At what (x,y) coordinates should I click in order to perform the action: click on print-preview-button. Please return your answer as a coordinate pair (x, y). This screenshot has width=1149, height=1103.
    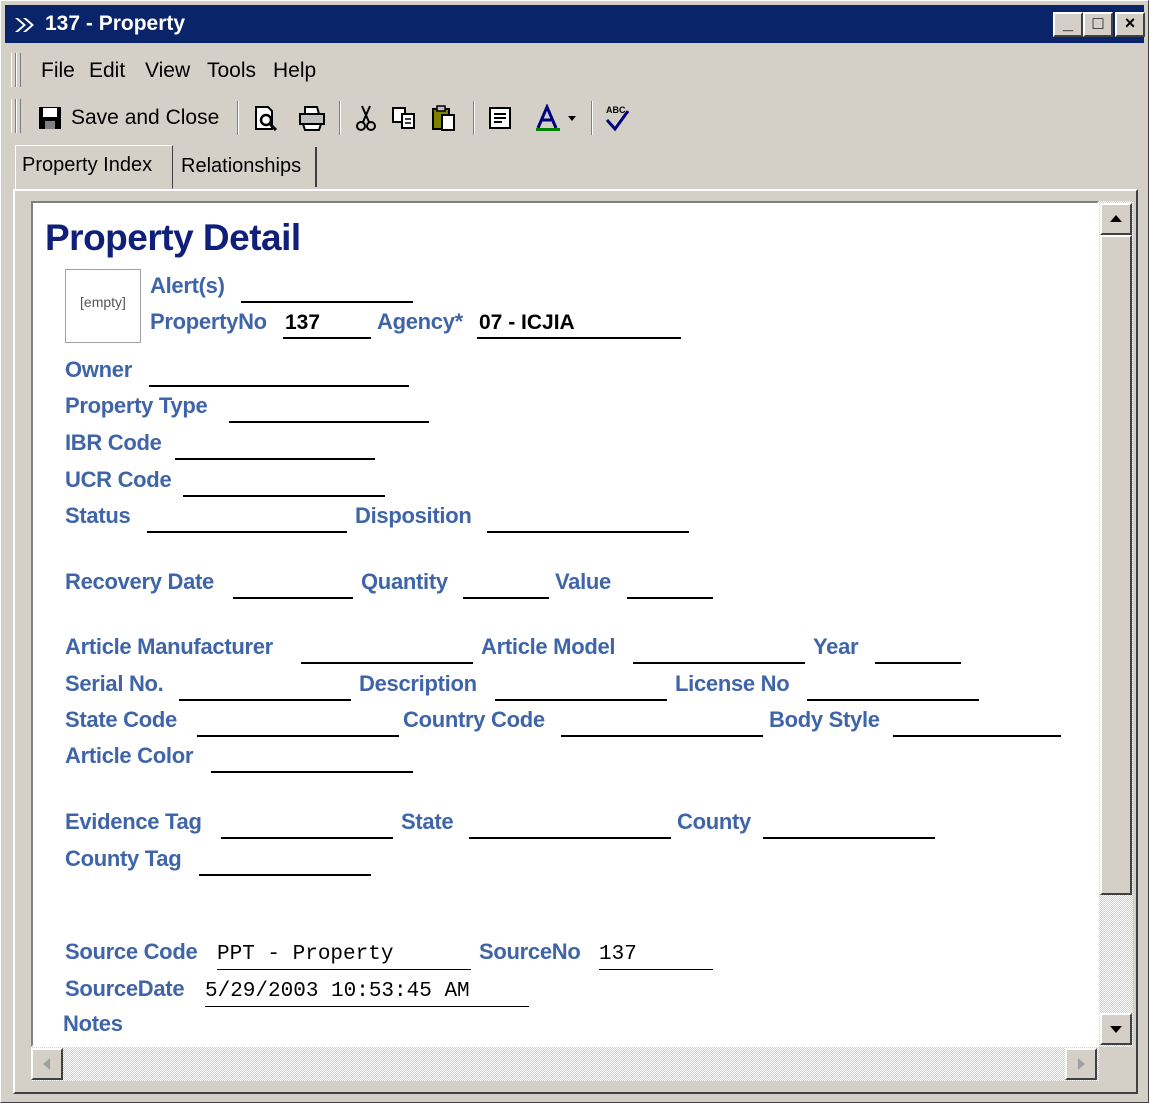
    Looking at the image, I should click on (266, 118).